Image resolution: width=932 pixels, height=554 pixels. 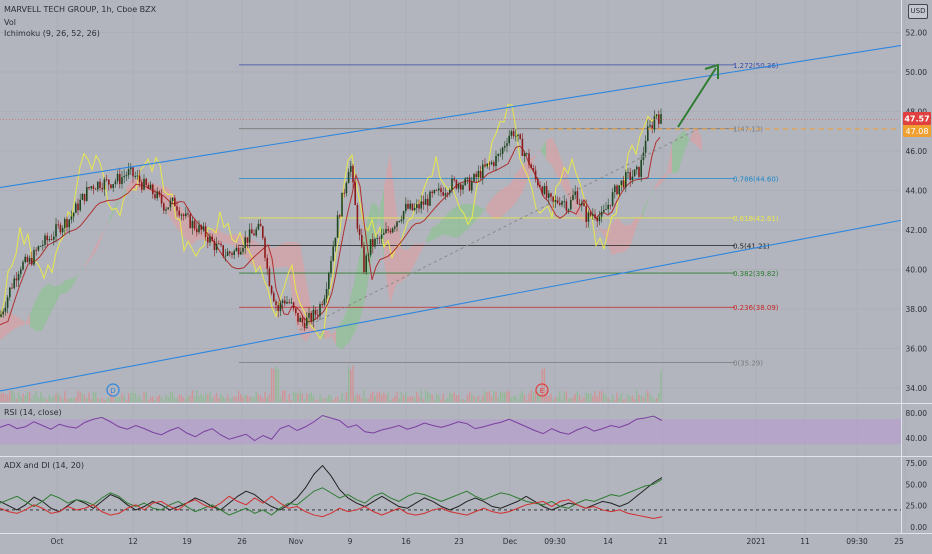 What do you see at coordinates (279, 255) in the screenshot?
I see `cloud-segment` at bounding box center [279, 255].